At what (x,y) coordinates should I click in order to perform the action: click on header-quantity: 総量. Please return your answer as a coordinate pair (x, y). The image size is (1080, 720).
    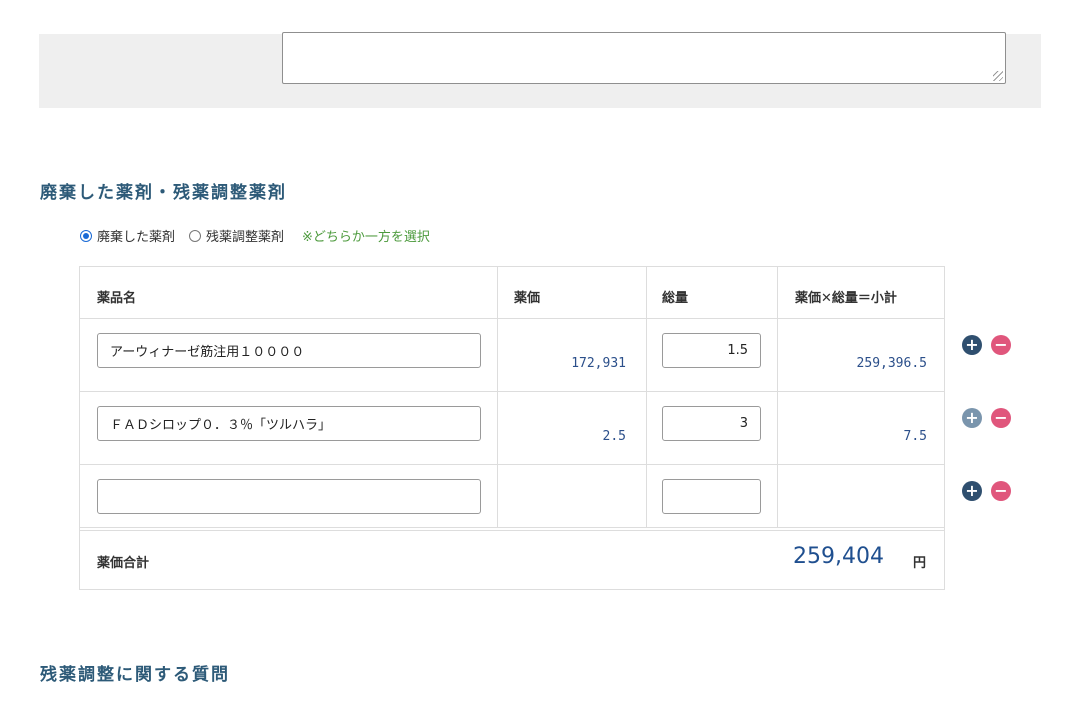
    Looking at the image, I should click on (675, 298).